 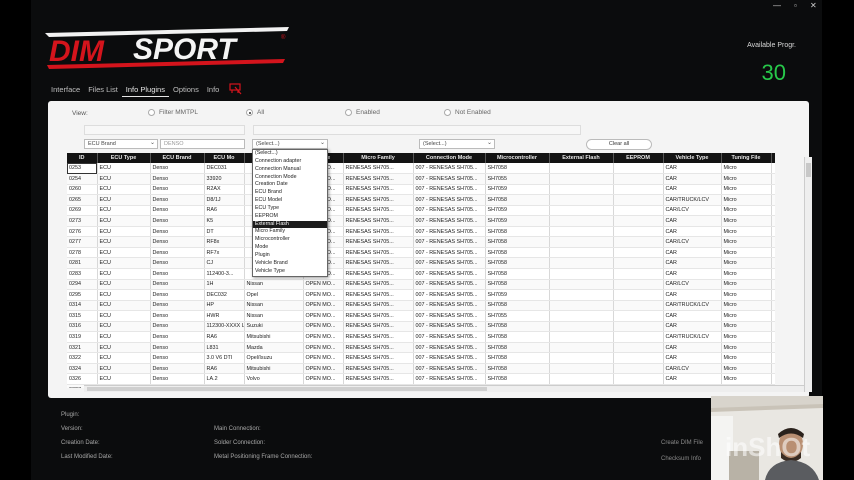 What do you see at coordinates (290, 209) in the screenshot?
I see `dropdown-option: ECU Type` at bounding box center [290, 209].